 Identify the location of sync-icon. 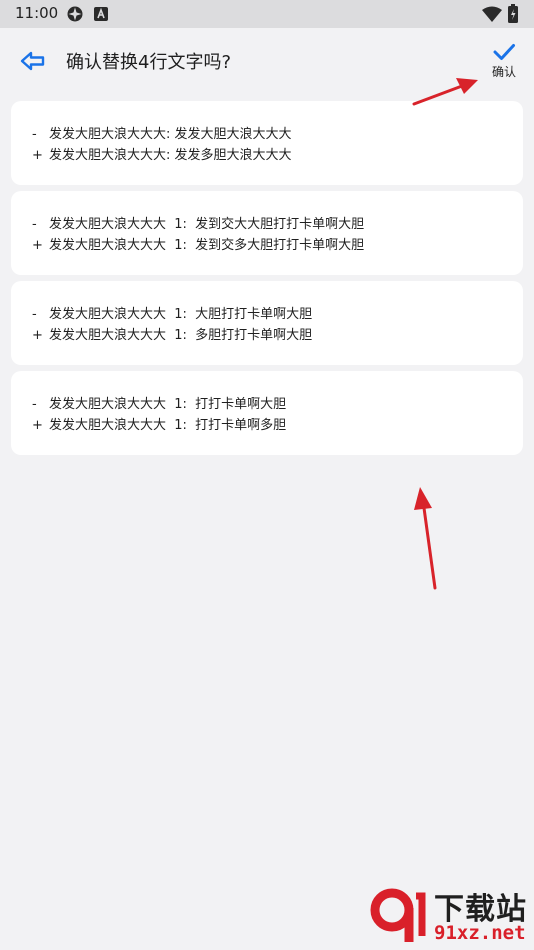
(75, 16).